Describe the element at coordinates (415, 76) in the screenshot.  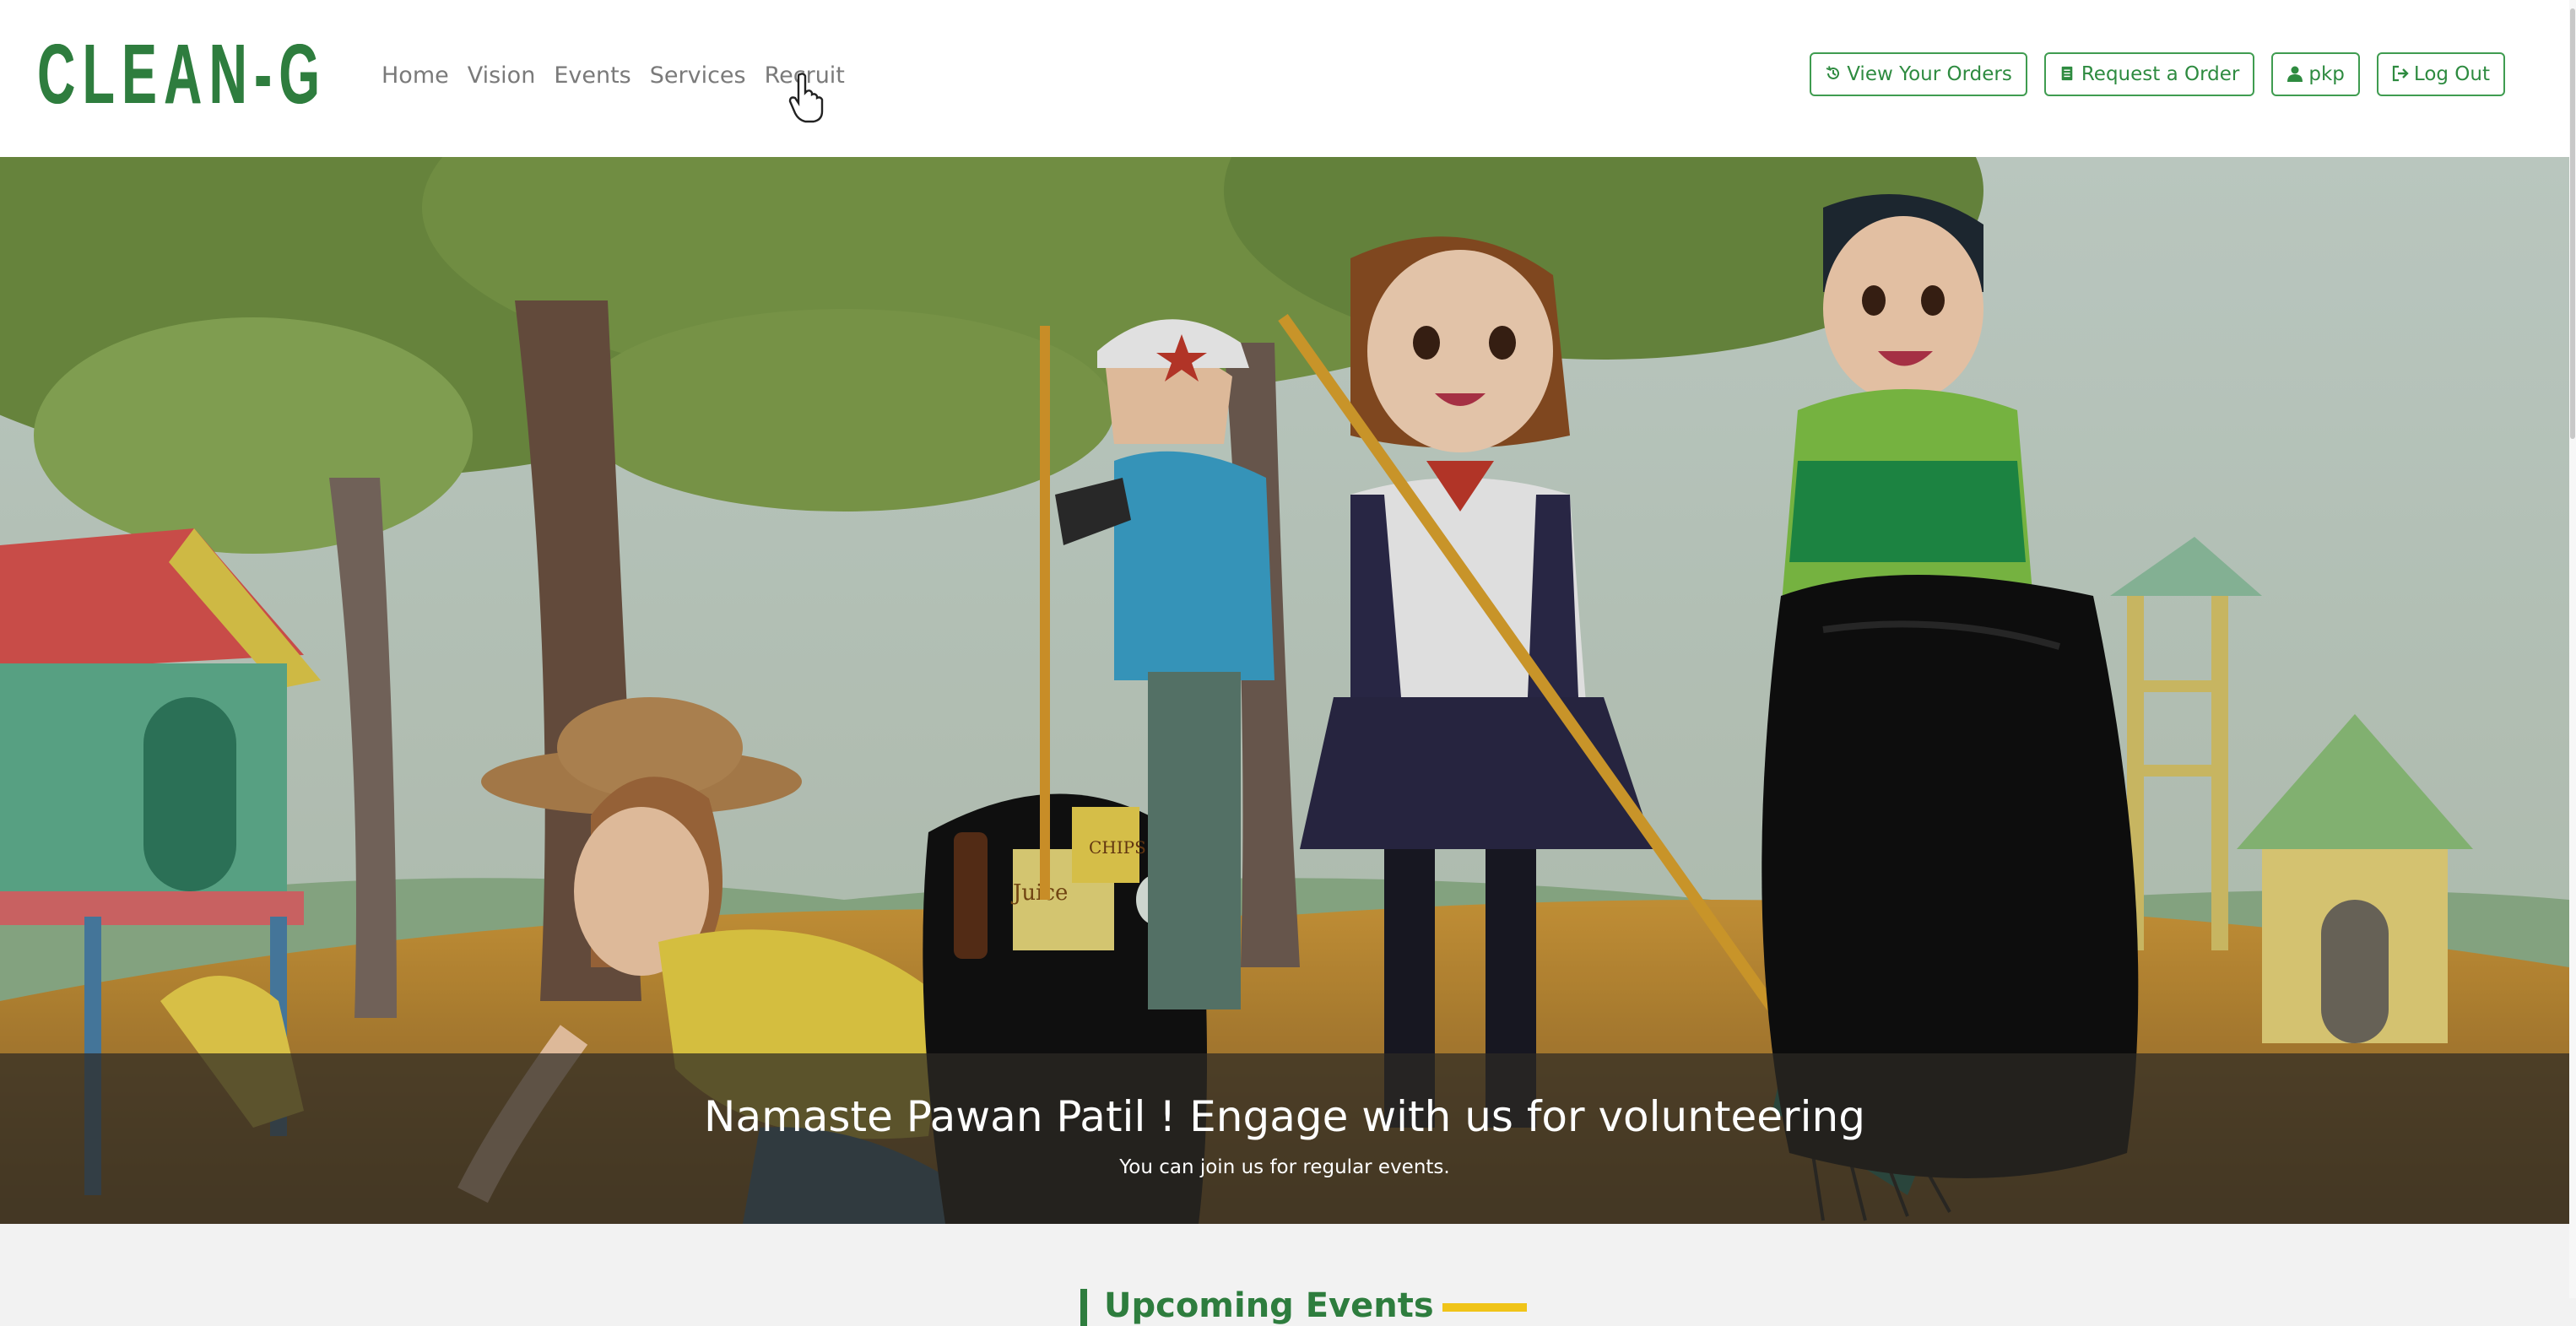
I see `nav-link-home: Home` at that location.